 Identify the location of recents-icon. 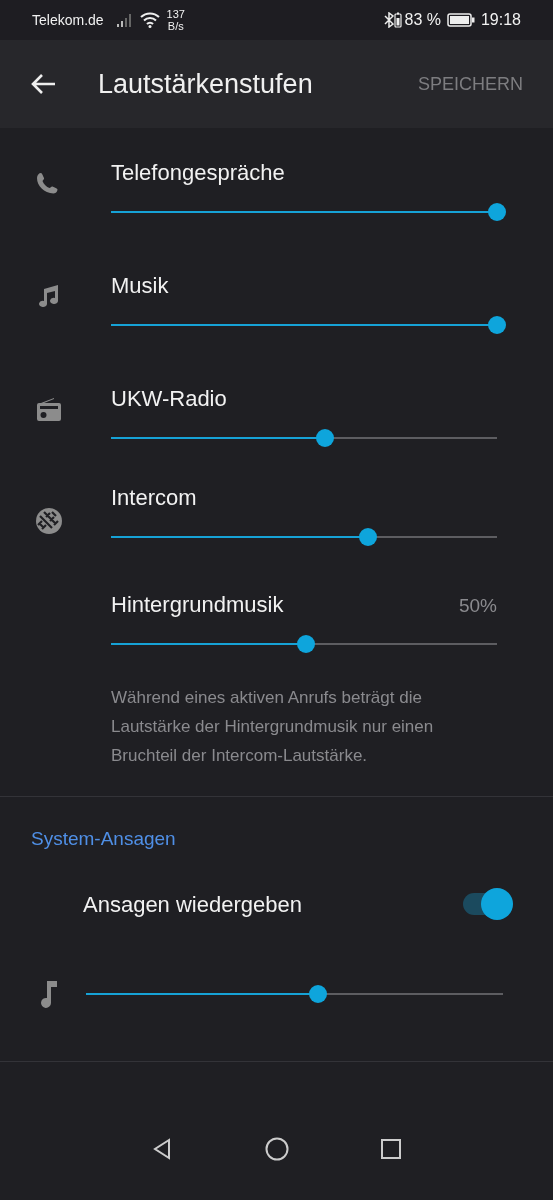
(390, 1148).